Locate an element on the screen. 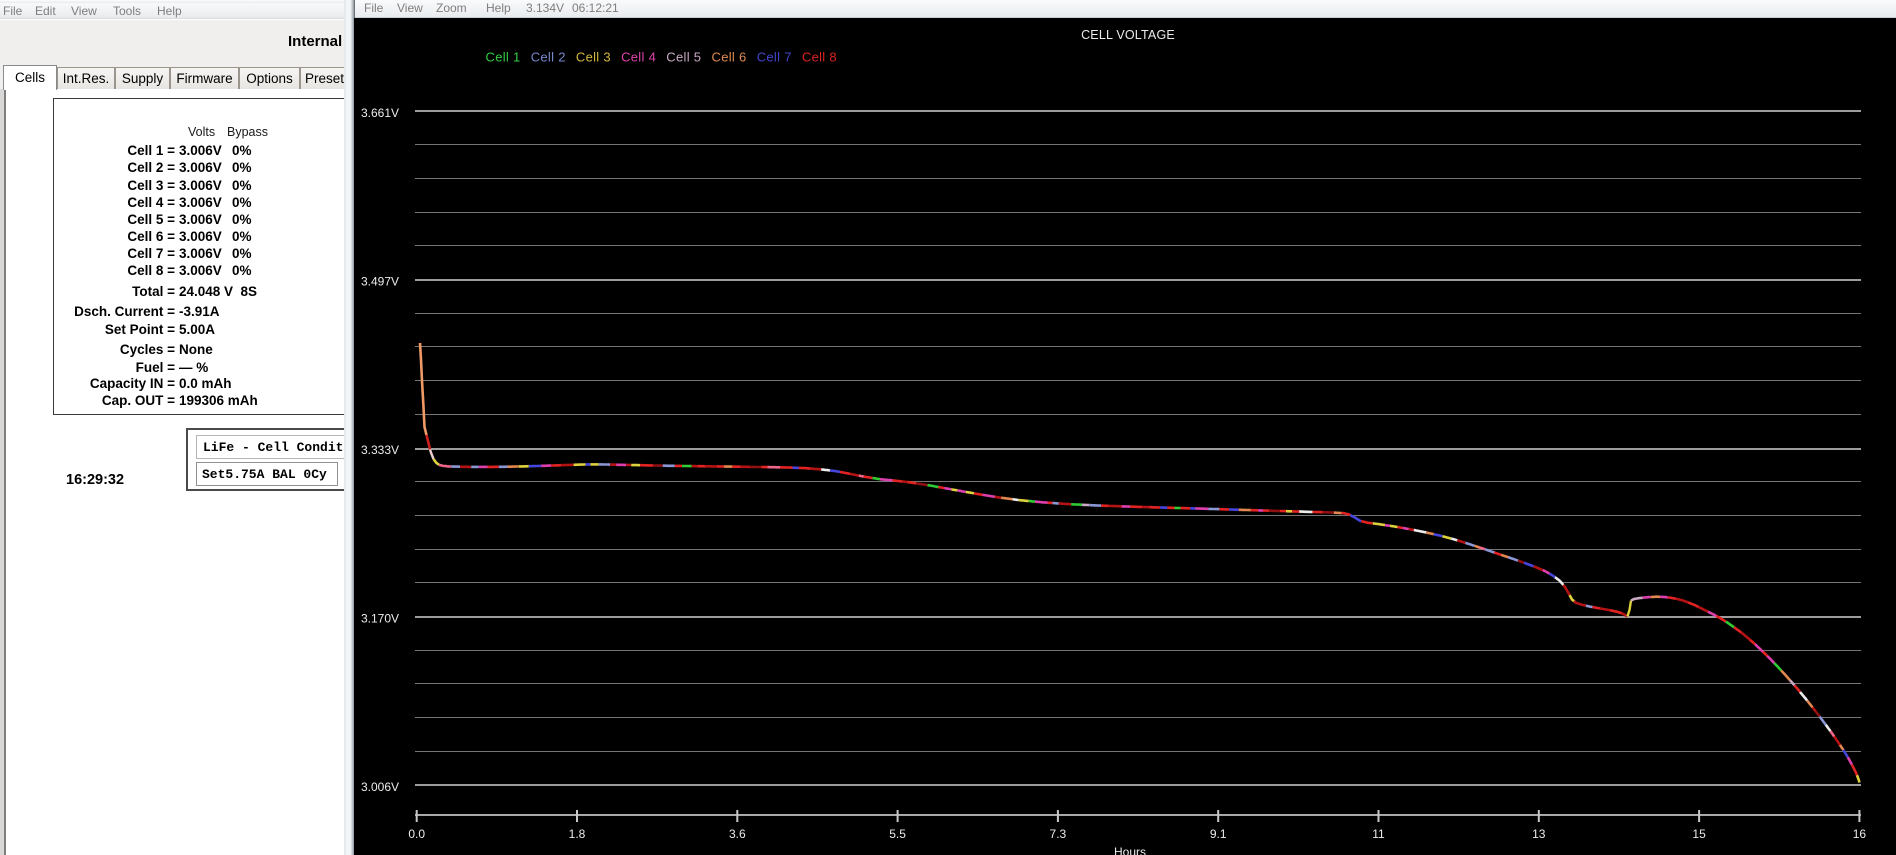 This screenshot has width=1896, height=855. svg-text: 3.497V is located at coordinates (380, 282).